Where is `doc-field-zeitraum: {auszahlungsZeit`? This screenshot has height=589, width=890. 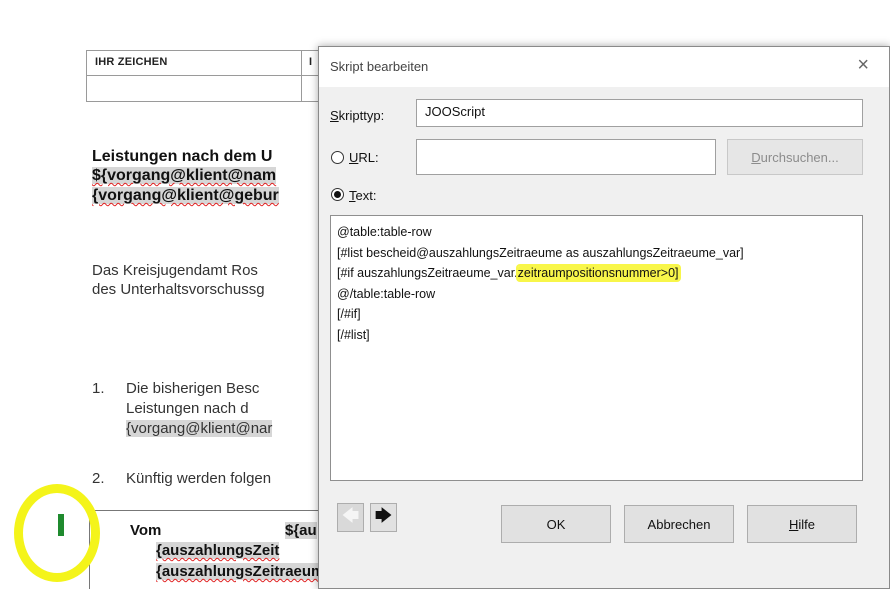
doc-field-zeitraum: {auszahlungsZeit is located at coordinates (218, 550).